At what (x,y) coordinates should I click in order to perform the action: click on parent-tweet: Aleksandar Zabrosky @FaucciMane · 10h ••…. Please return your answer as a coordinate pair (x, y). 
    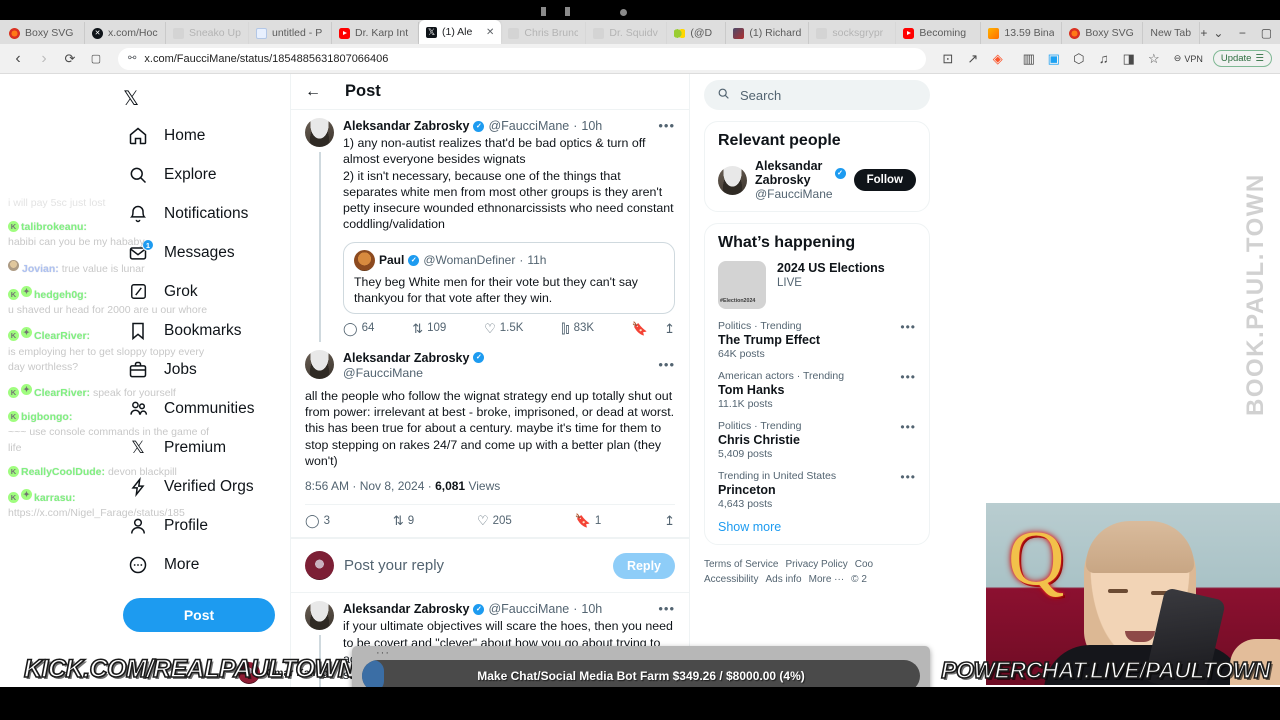
    Looking at the image, I should click on (490, 226).